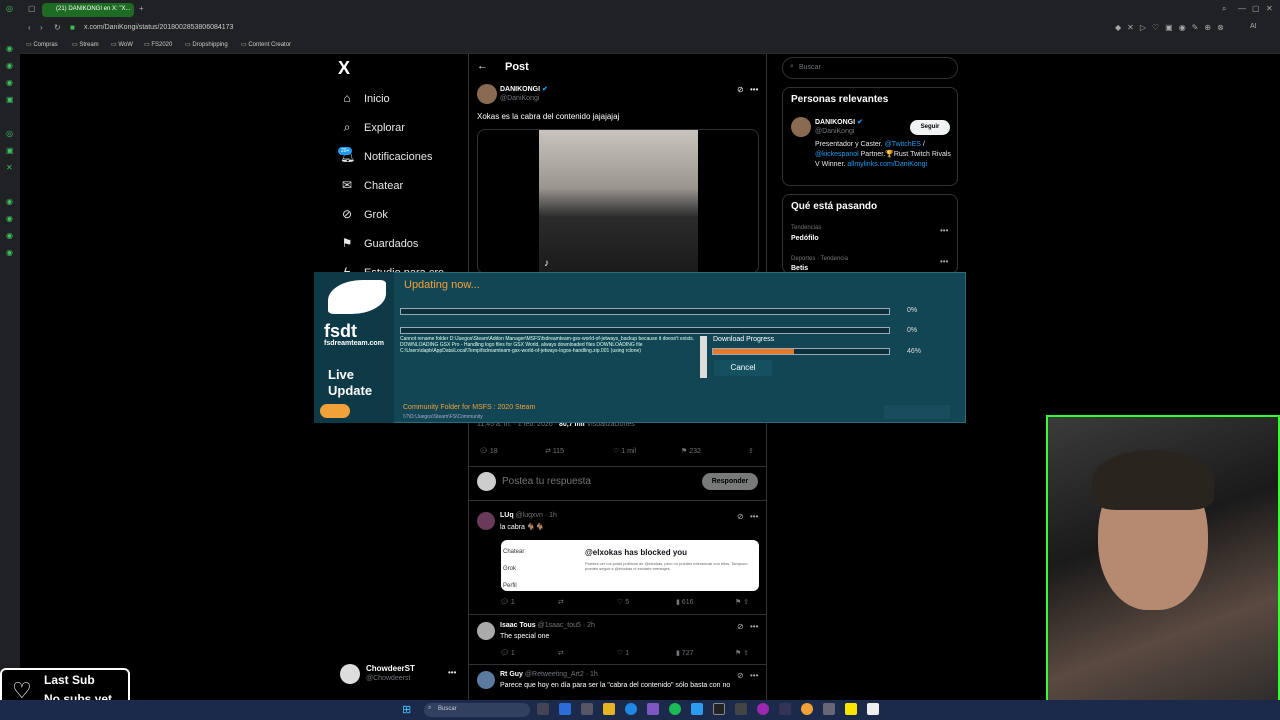 Image resolution: width=1280 pixels, height=720 pixels. What do you see at coordinates (482, 66) in the screenshot?
I see `back-arrow-icon: ←` at bounding box center [482, 66].